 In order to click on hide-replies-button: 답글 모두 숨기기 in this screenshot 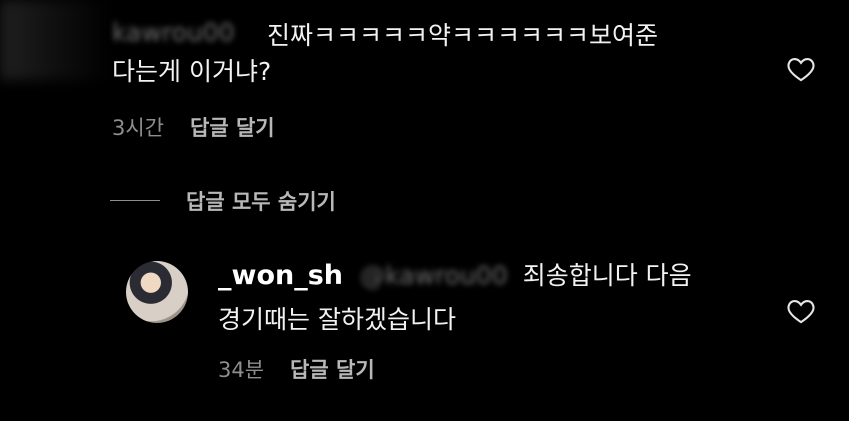, I will do `click(261, 201)`.